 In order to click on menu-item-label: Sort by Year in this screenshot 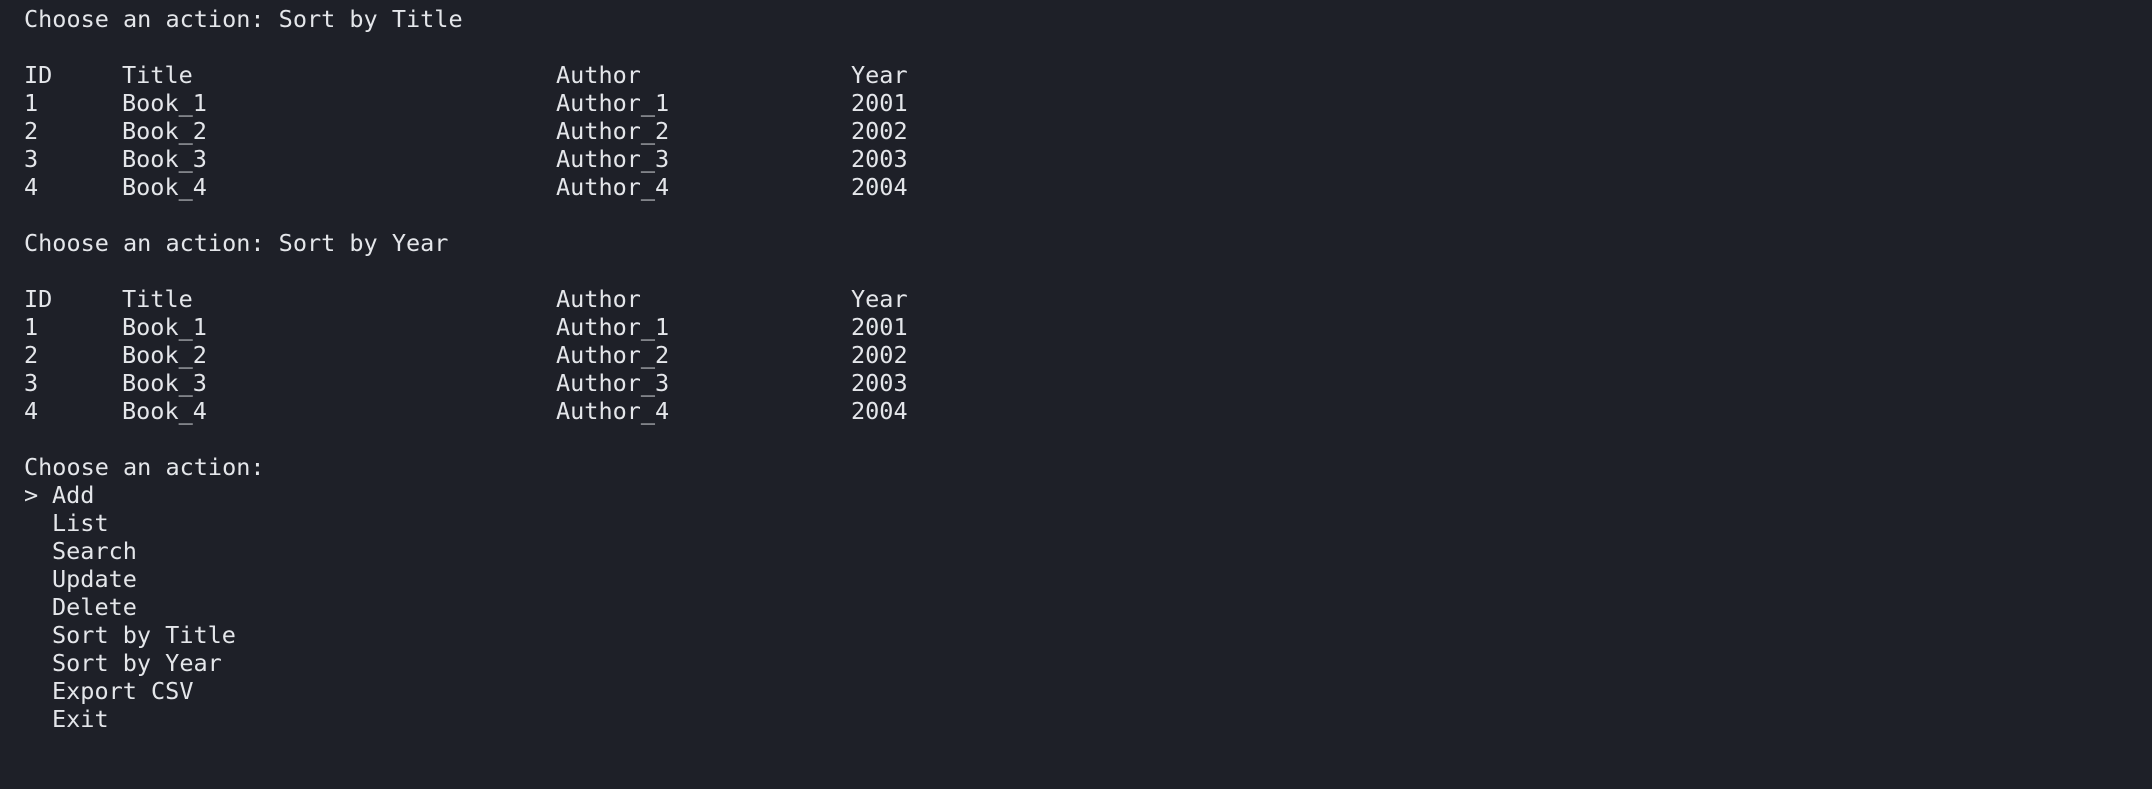, I will do `click(137, 663)`.